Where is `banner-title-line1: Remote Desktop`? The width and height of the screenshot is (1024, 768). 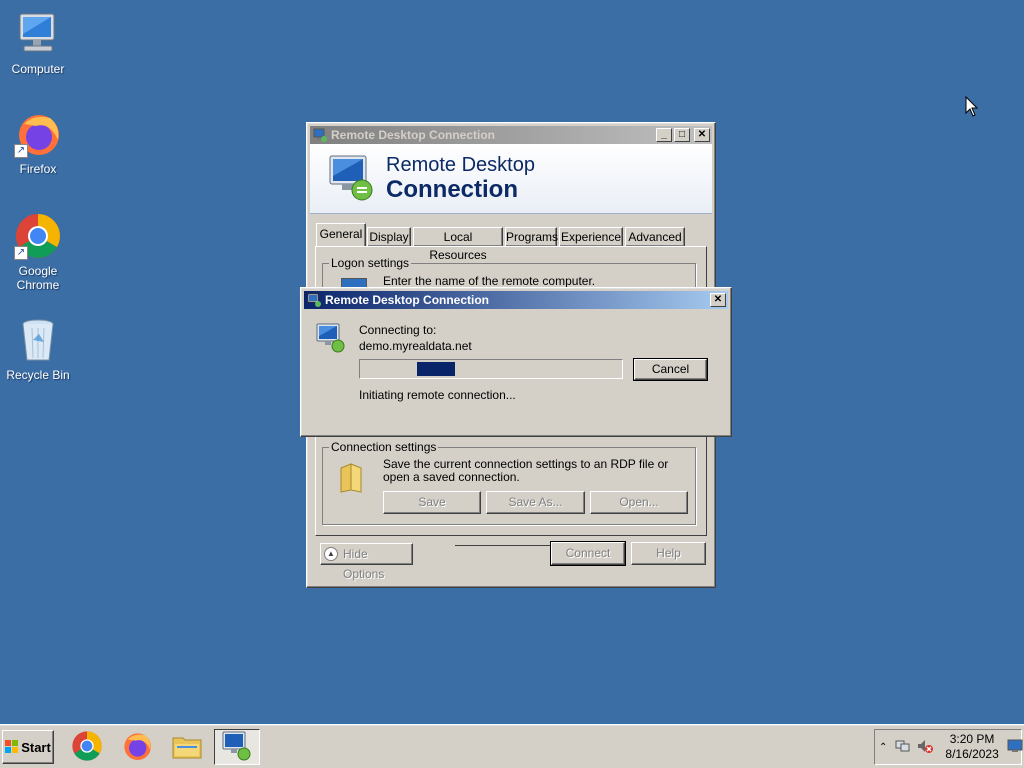 banner-title-line1: Remote Desktop is located at coordinates (460, 165).